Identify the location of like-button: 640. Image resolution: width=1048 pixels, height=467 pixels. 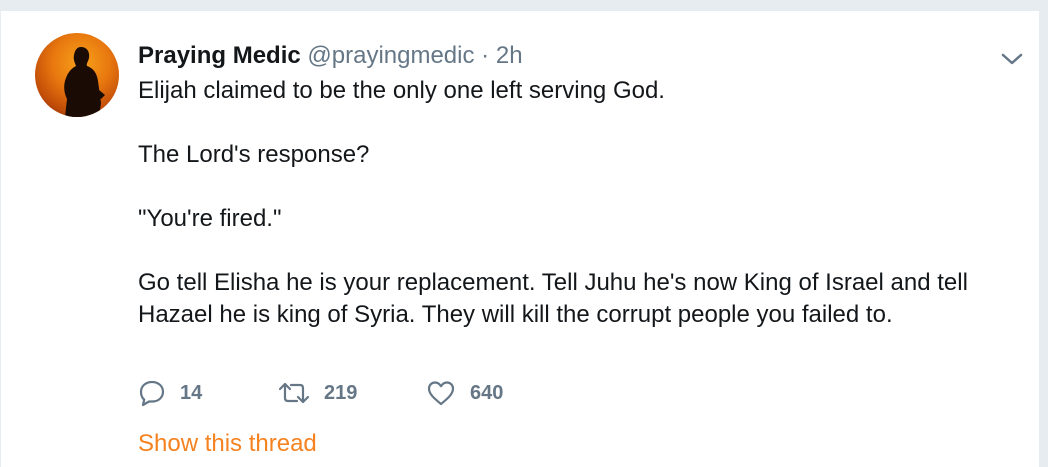
(496, 393).